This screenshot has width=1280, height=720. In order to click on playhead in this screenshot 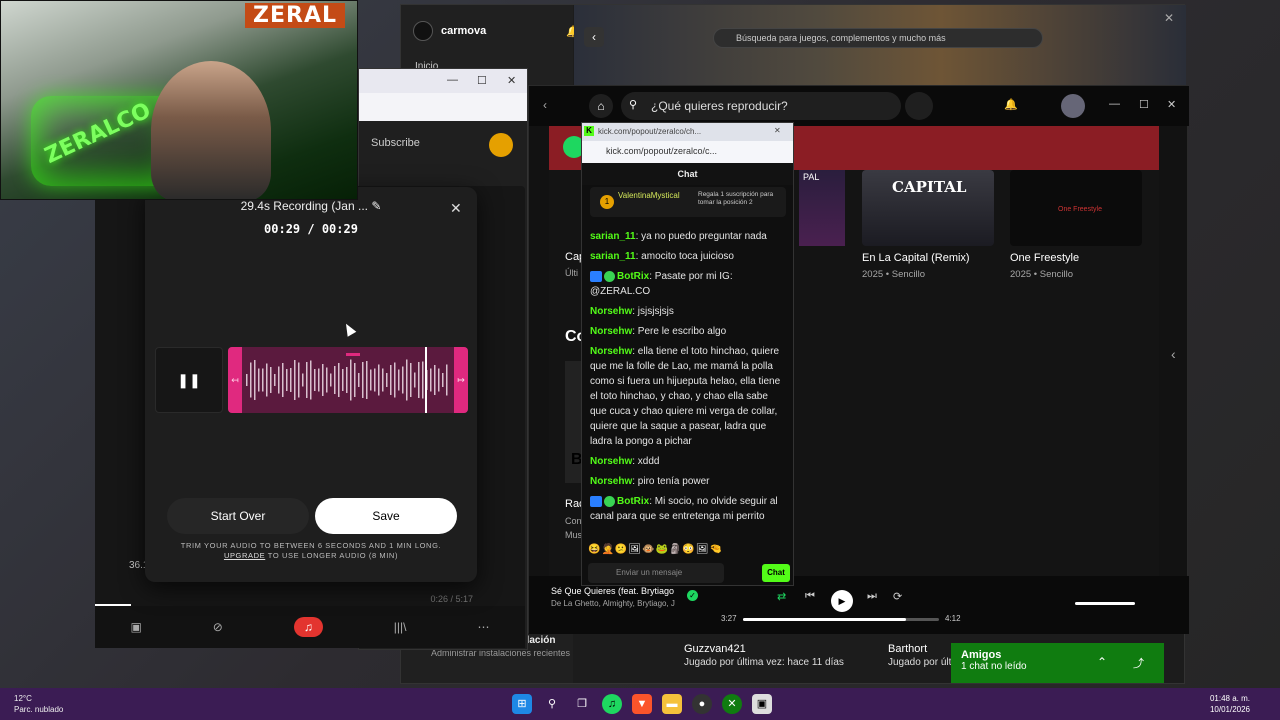, I will do `click(426, 380)`.